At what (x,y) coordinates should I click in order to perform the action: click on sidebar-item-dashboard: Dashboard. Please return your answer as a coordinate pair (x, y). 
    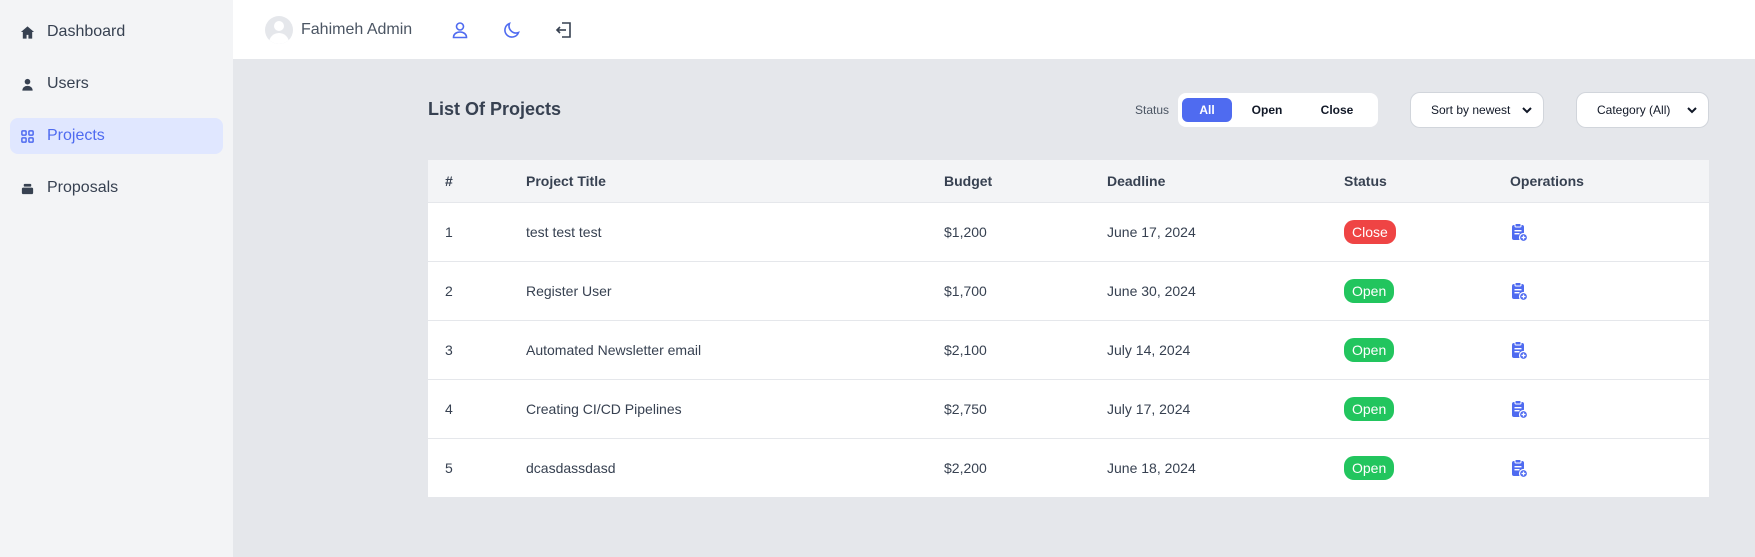
    Looking at the image, I should click on (116, 32).